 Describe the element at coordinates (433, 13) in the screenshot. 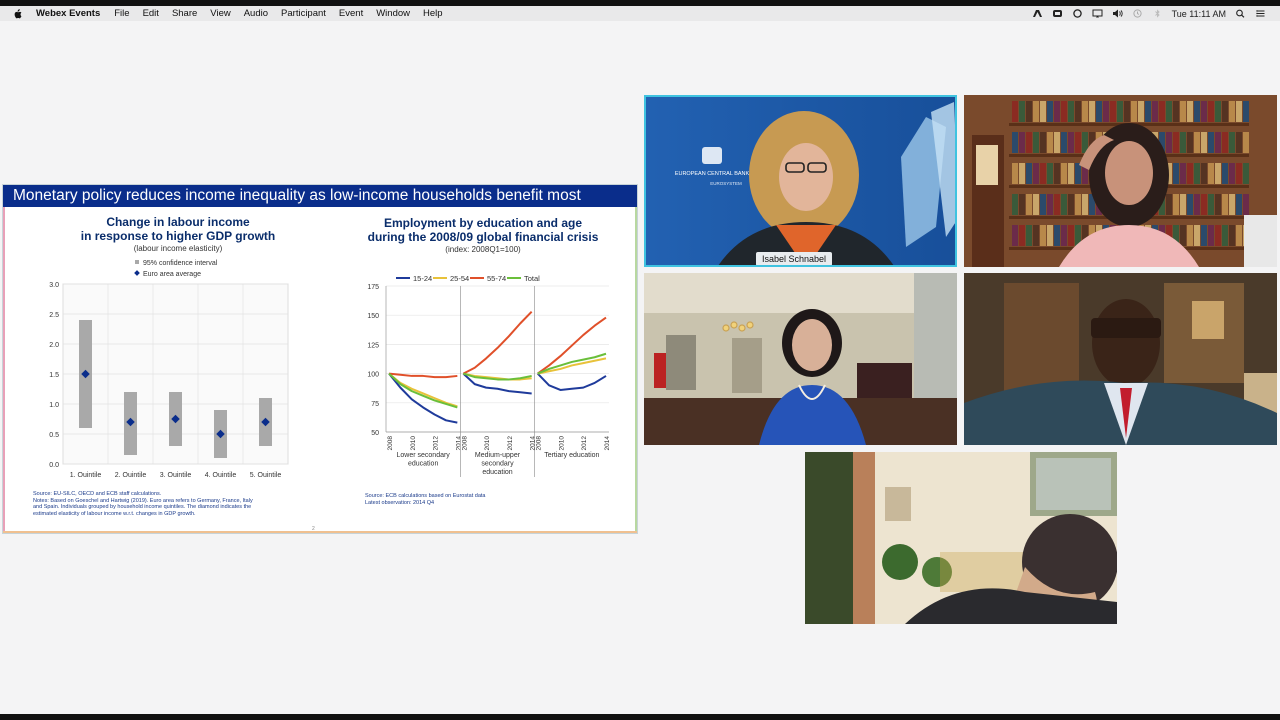

I see `menu-help: Help` at that location.